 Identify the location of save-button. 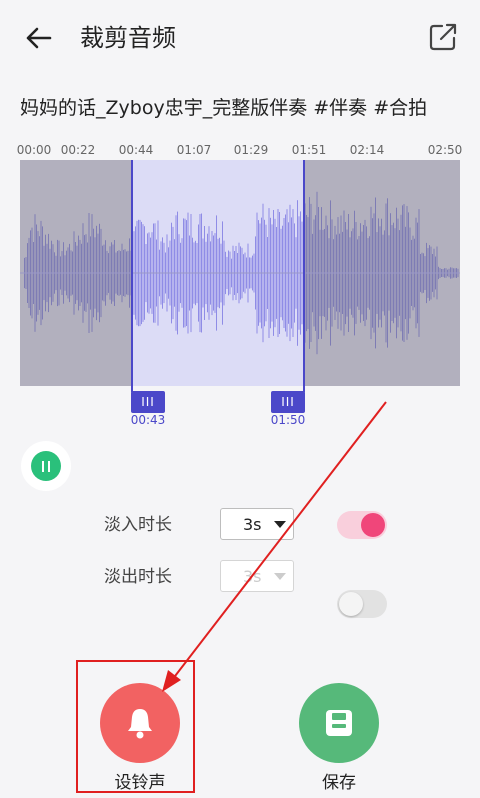
(339, 723).